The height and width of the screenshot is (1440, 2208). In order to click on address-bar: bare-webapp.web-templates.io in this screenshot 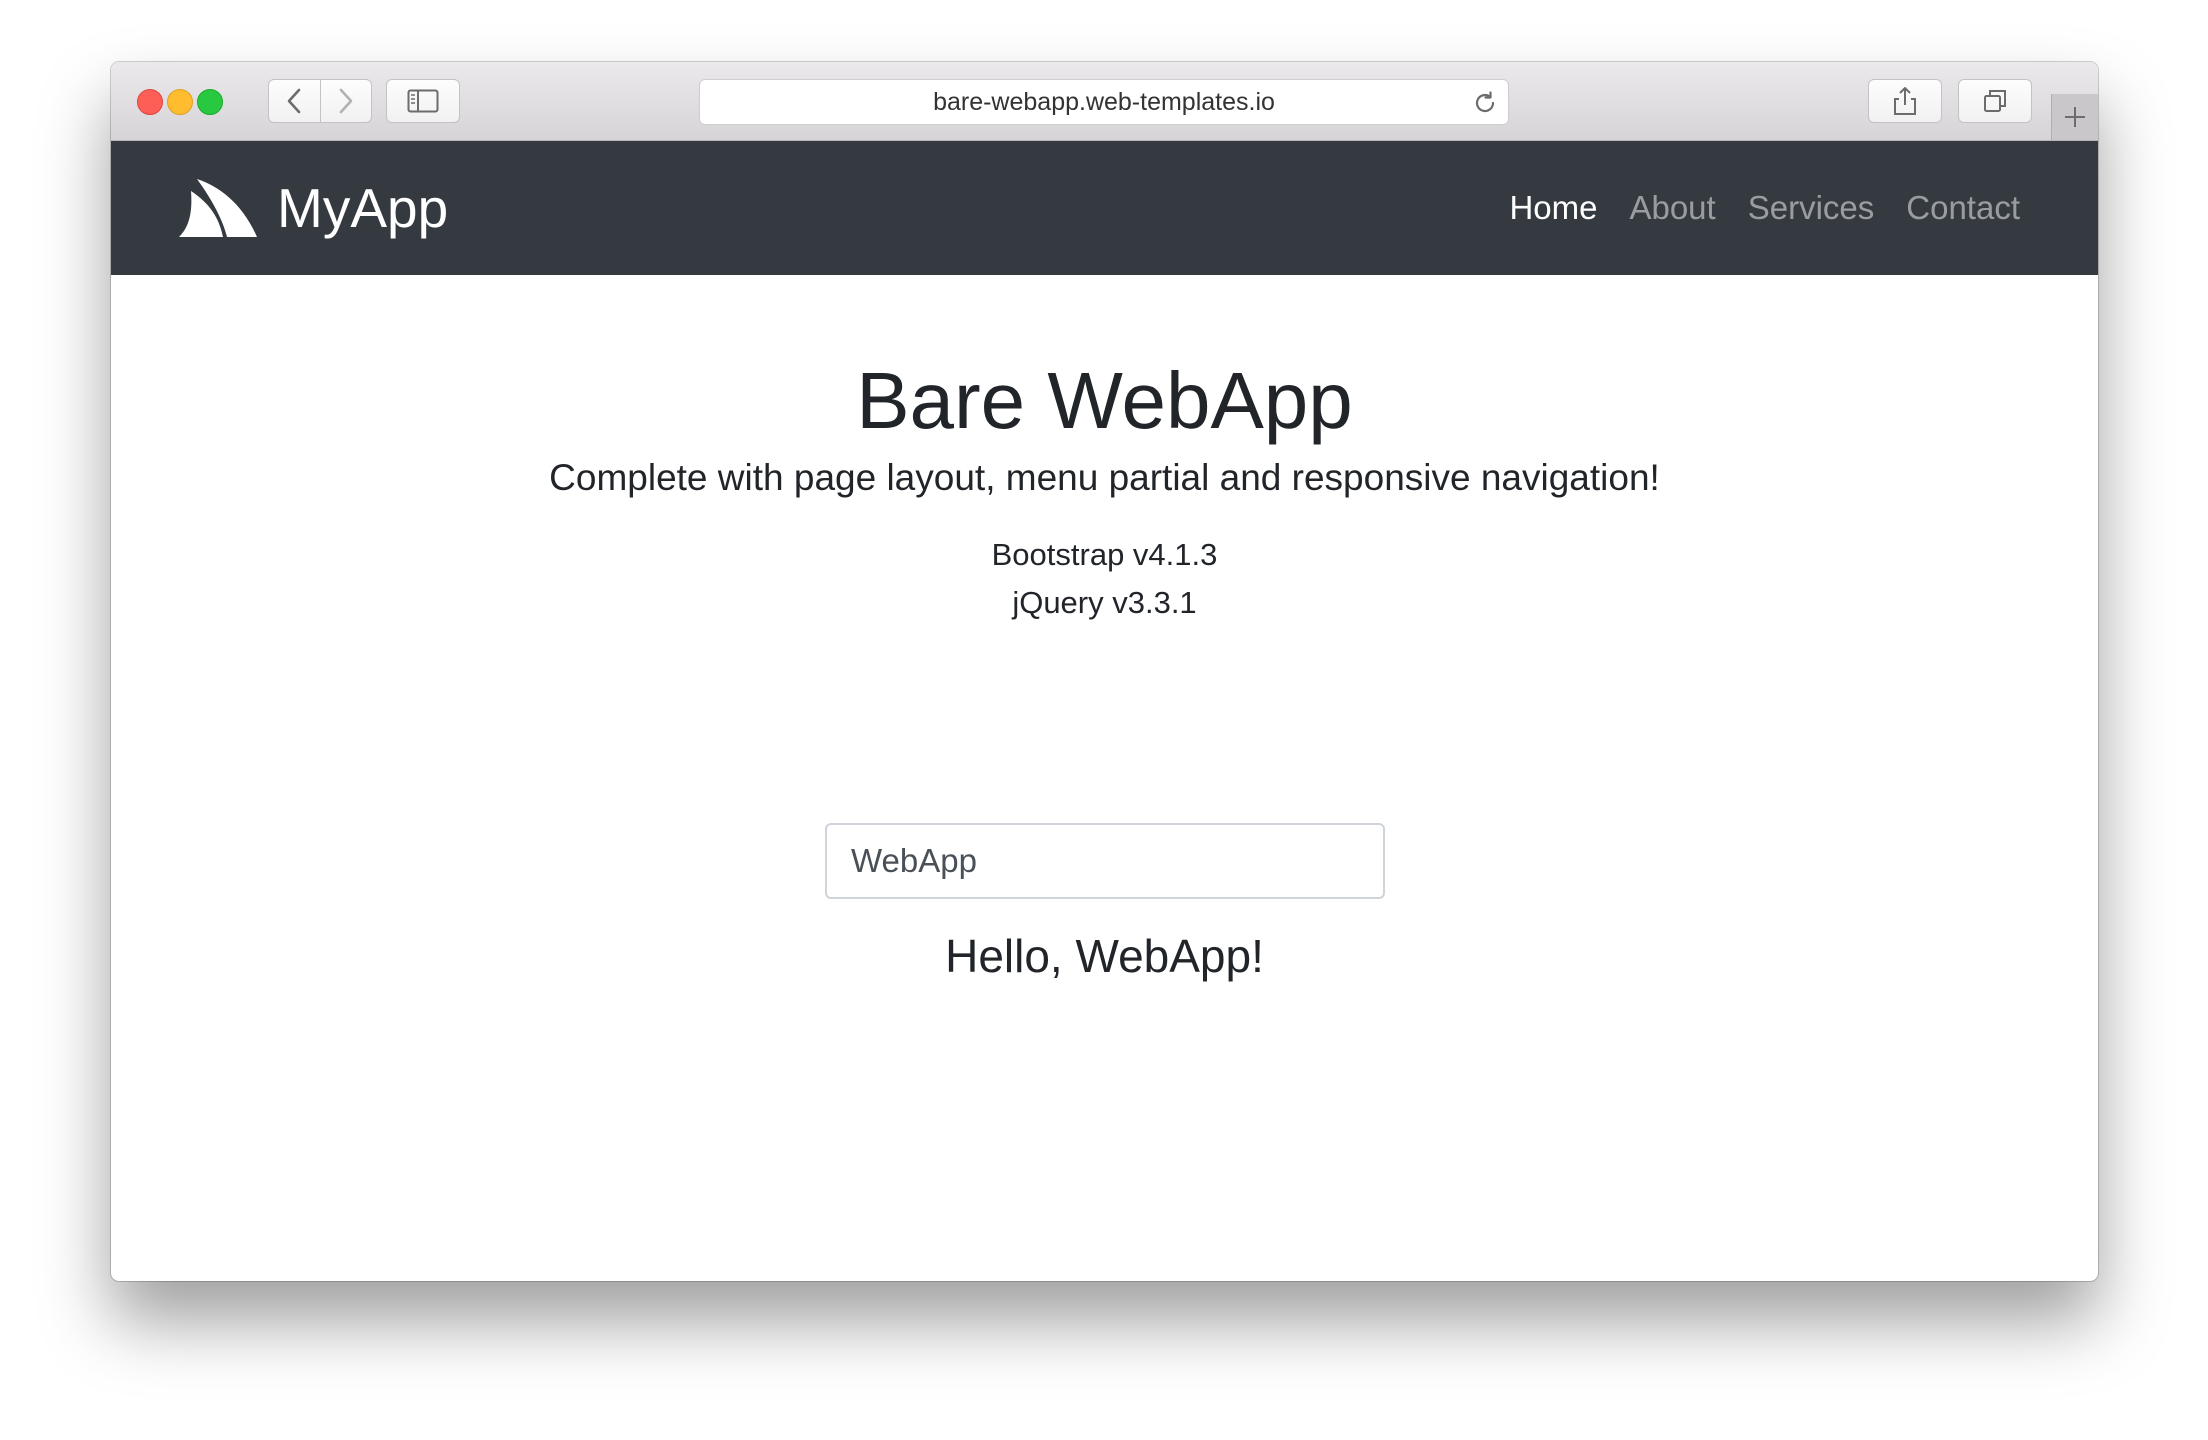, I will do `click(1104, 102)`.